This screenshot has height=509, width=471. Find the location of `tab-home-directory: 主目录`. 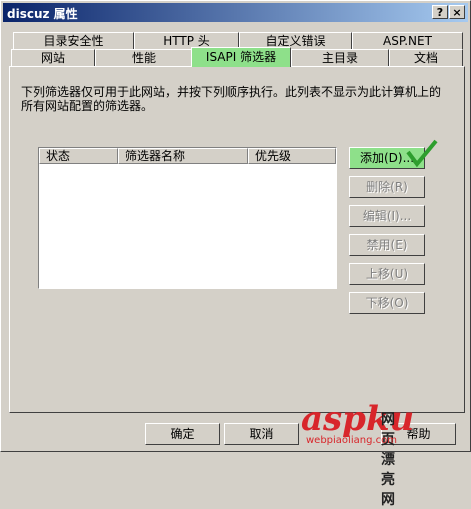

tab-home-directory: 主目录 is located at coordinates (340, 57).